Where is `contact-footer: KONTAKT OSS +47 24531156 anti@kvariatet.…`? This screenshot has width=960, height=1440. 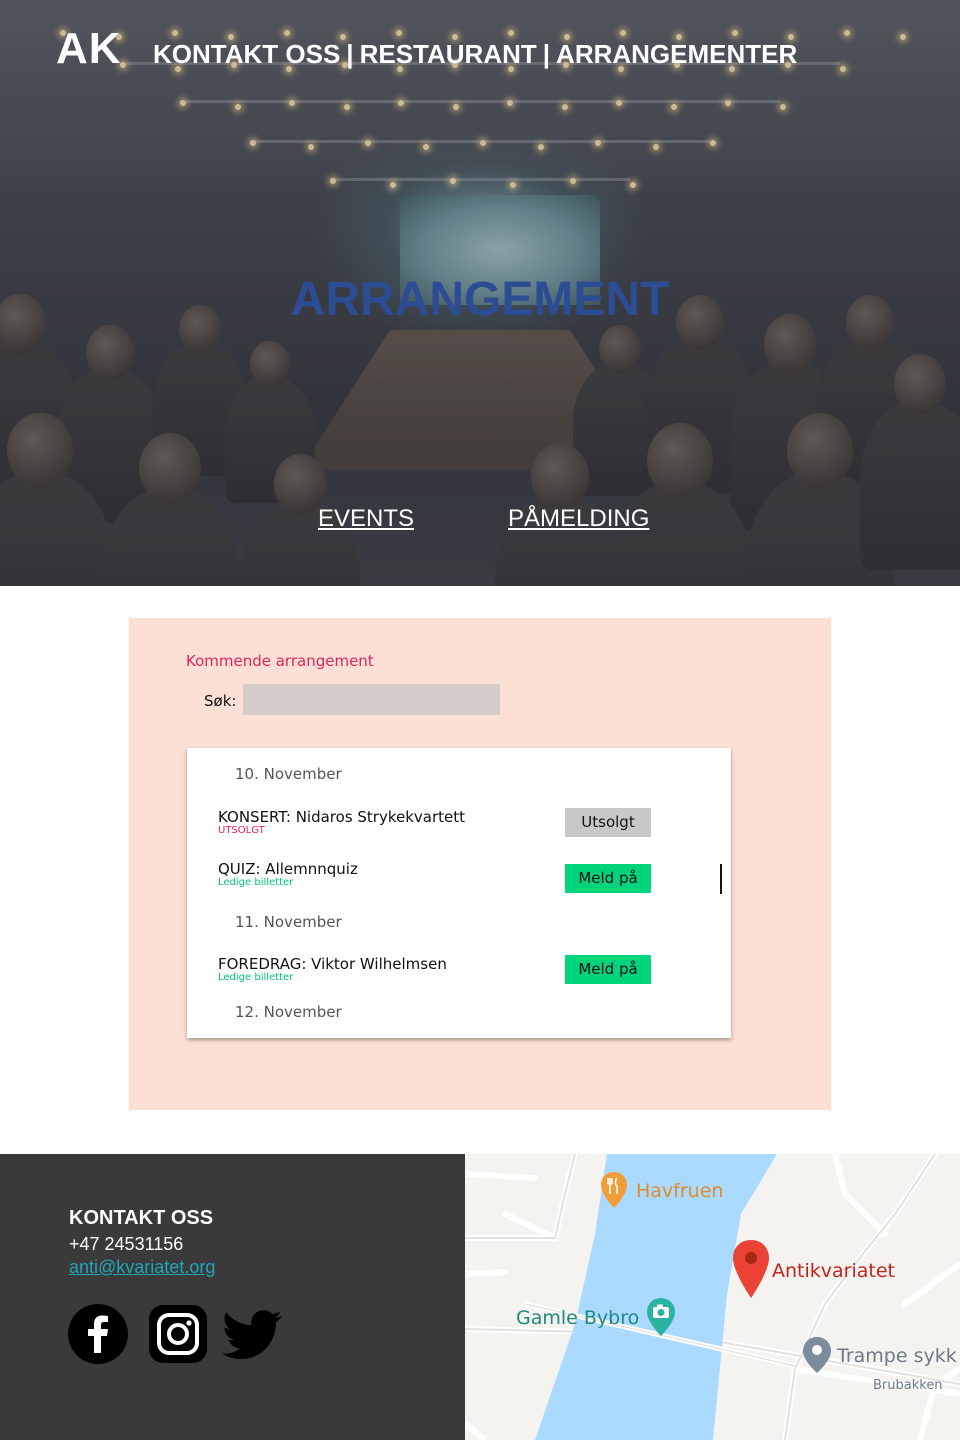 contact-footer: KONTAKT OSS +47 24531156 anti@kvariatet.… is located at coordinates (232, 1297).